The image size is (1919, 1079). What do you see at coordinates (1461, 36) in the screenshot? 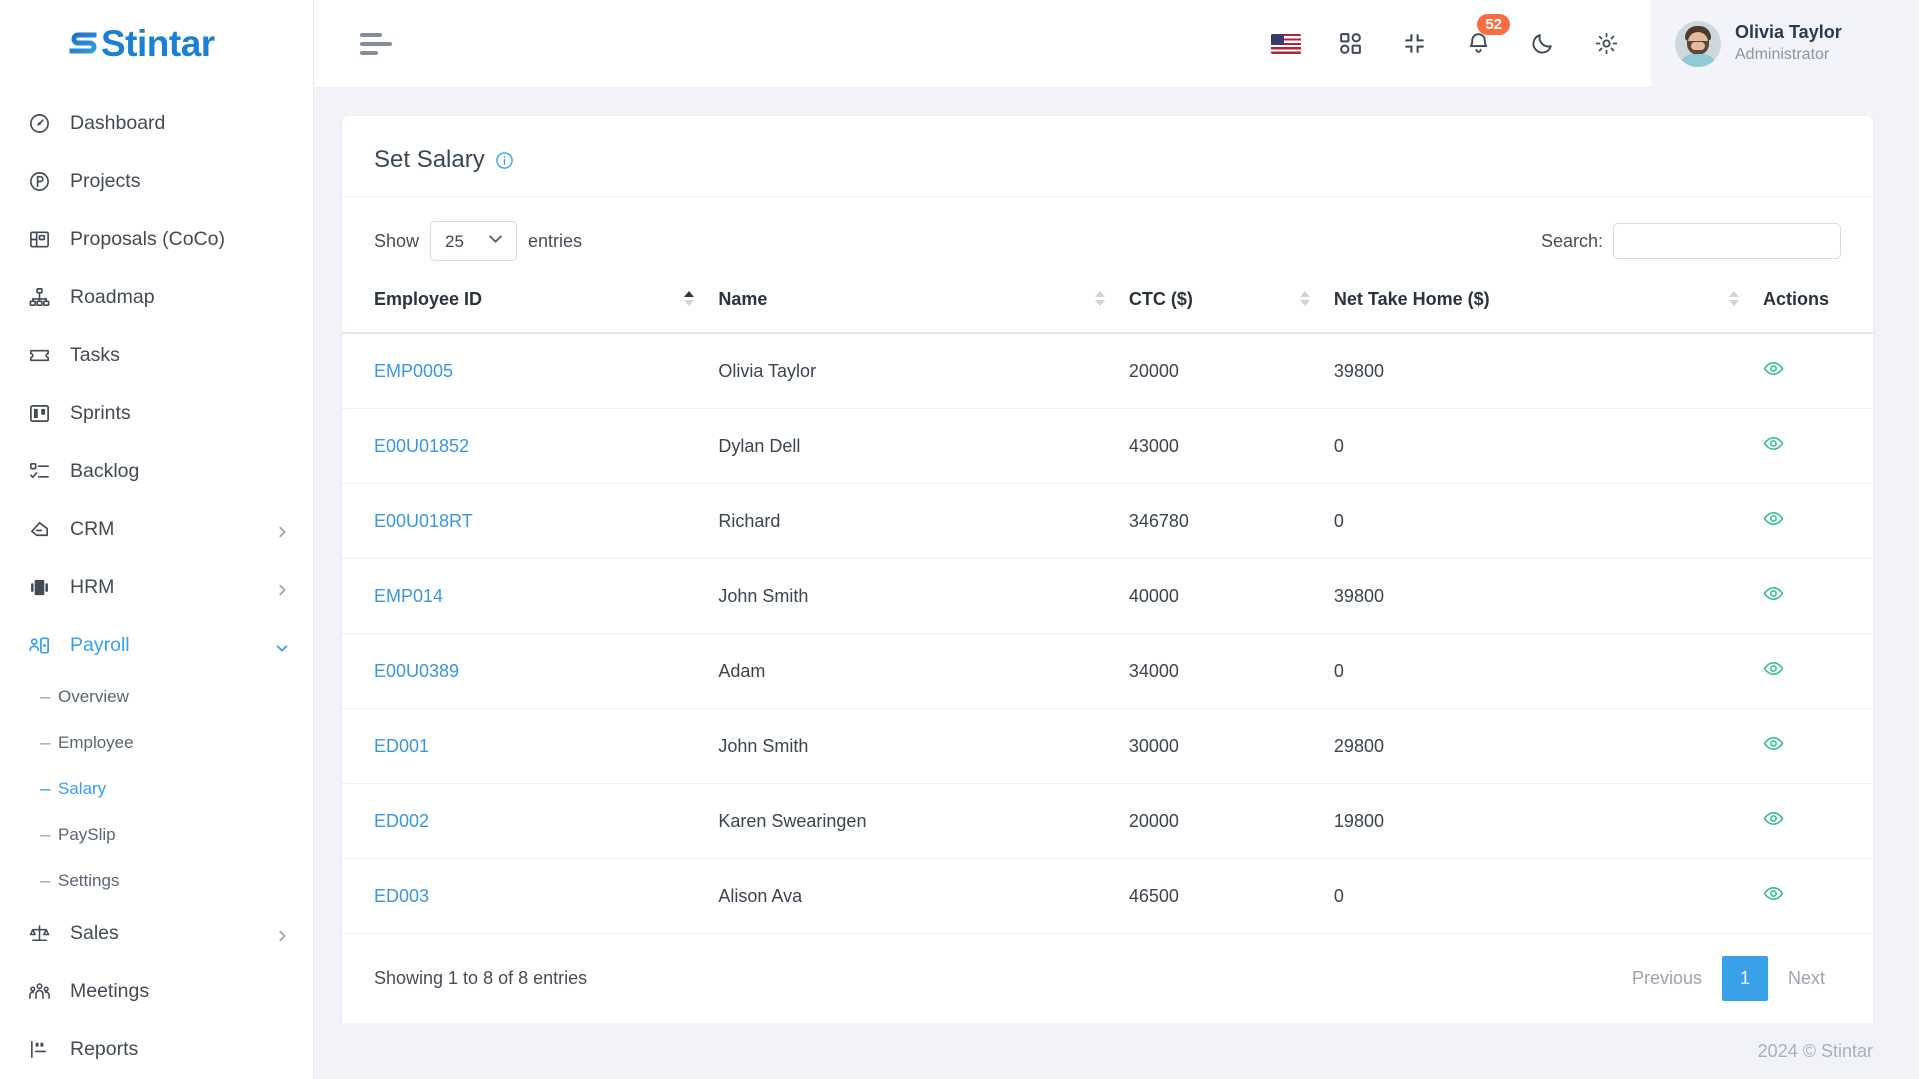
I see `topbar-icons: 52` at bounding box center [1461, 36].